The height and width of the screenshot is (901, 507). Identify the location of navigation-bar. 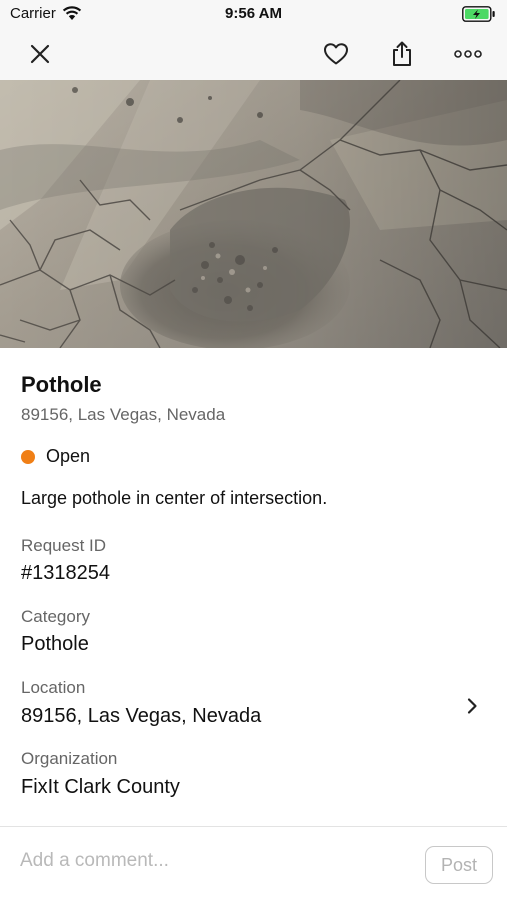
(253, 54).